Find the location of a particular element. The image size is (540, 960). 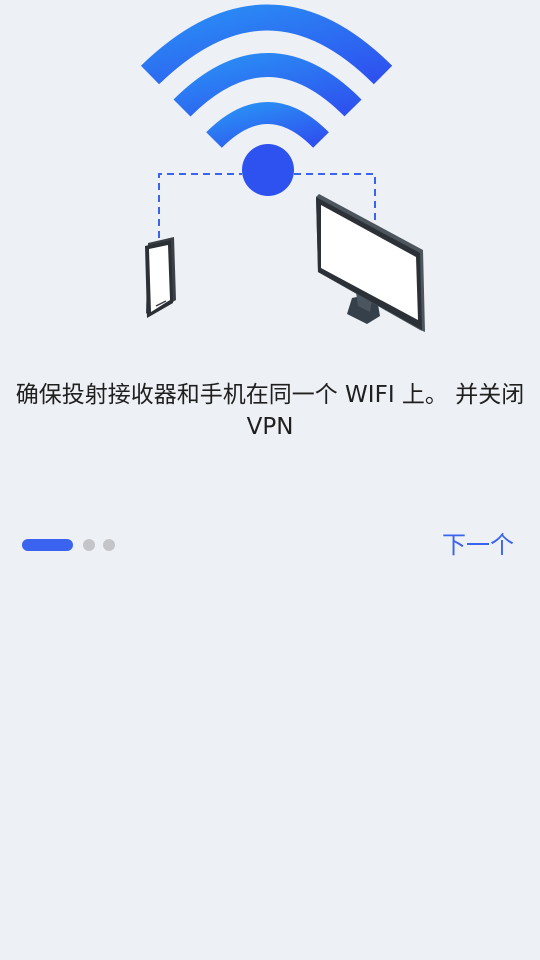

page-dot-active is located at coordinates (47, 545).